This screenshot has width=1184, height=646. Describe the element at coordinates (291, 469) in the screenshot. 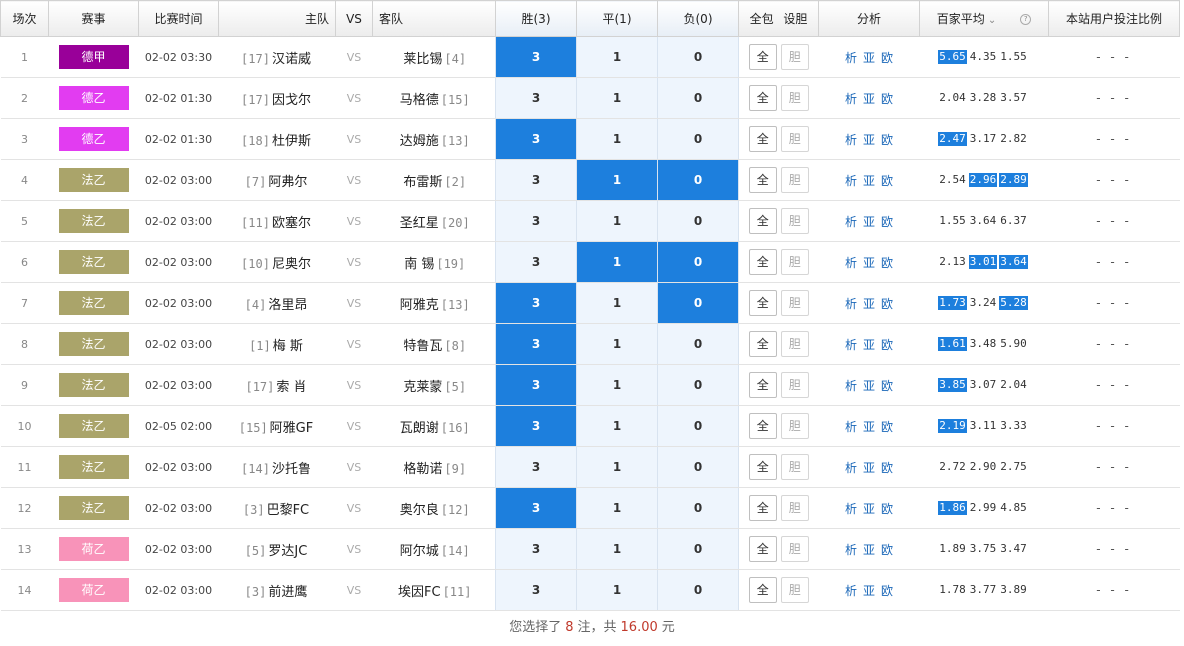

I see `home-team: 沙托鲁` at that location.